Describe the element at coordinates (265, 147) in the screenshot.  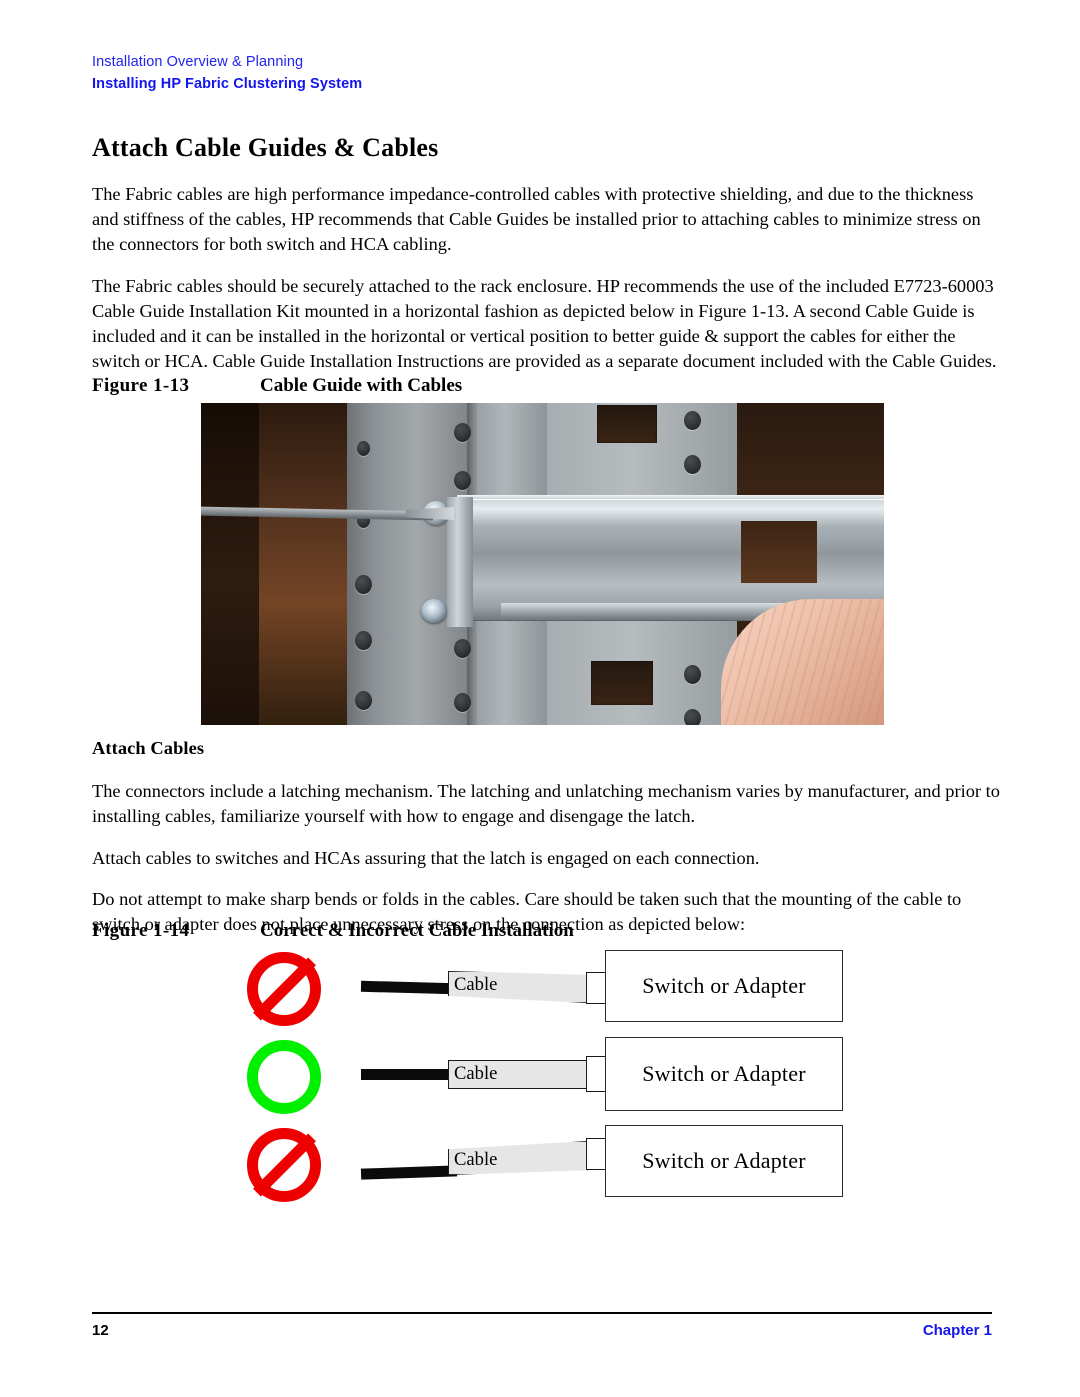
I see `page-title: Attach Cable Guides & Cables` at that location.